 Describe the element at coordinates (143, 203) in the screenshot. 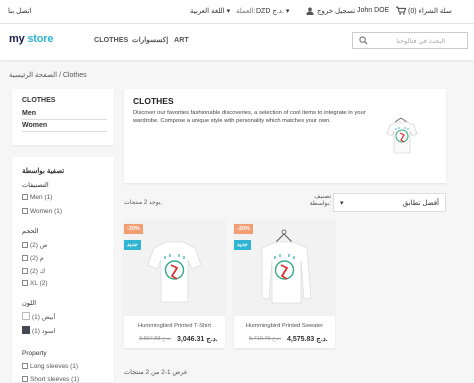

I see `product-count: يوجد 2 منتجات.` at that location.